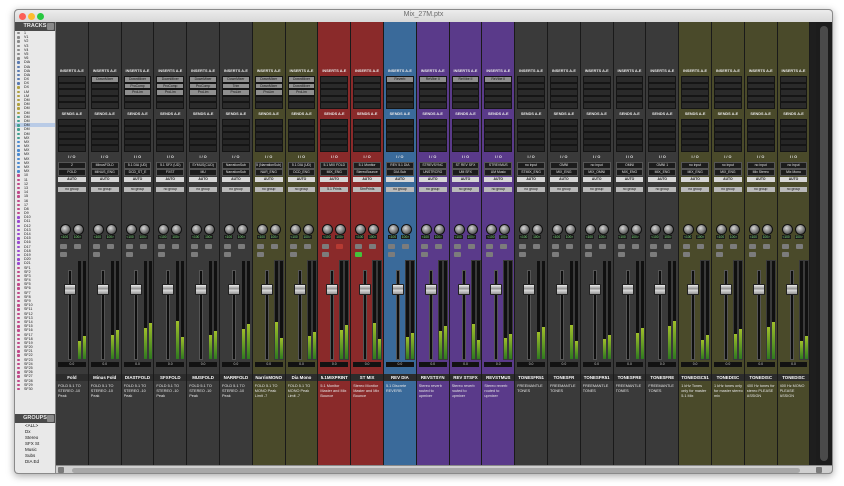  I want to click on track-name: MUSFOLD, so click(203, 377).